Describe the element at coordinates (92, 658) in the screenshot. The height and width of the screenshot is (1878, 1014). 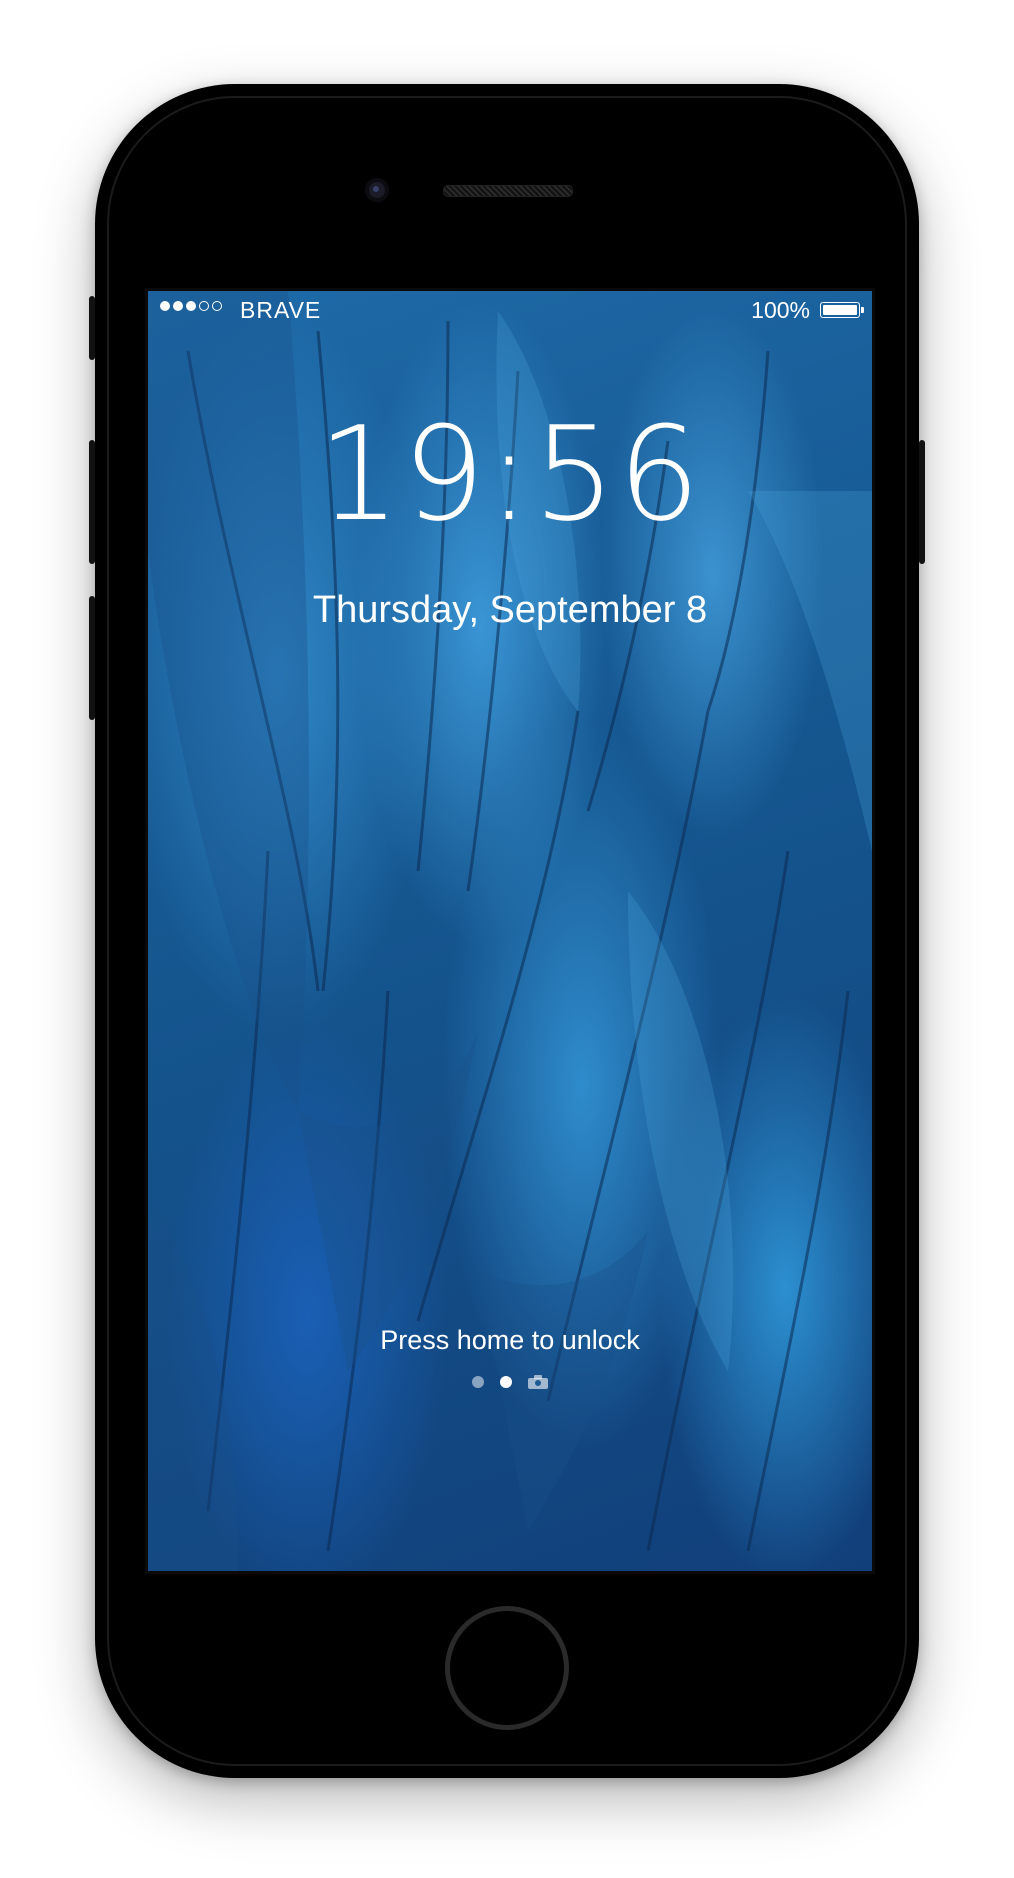
I see `volume-down-button` at that location.